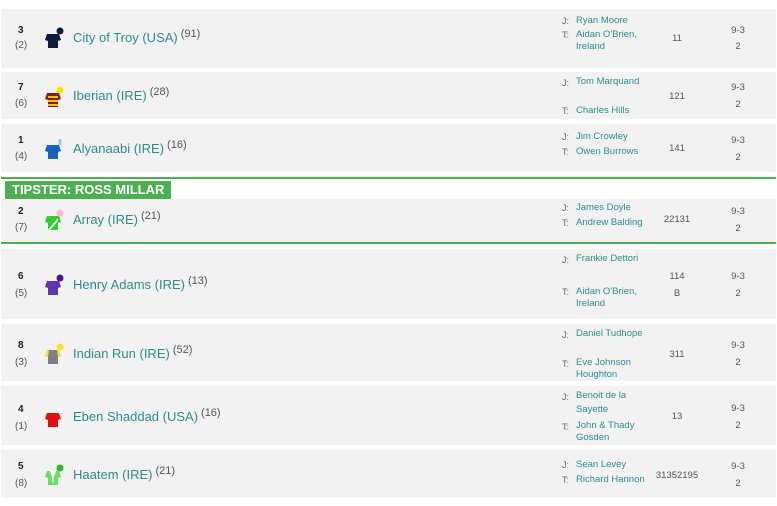  What do you see at coordinates (611, 465) in the screenshot?
I see `jockey-link: Sean Levey` at bounding box center [611, 465].